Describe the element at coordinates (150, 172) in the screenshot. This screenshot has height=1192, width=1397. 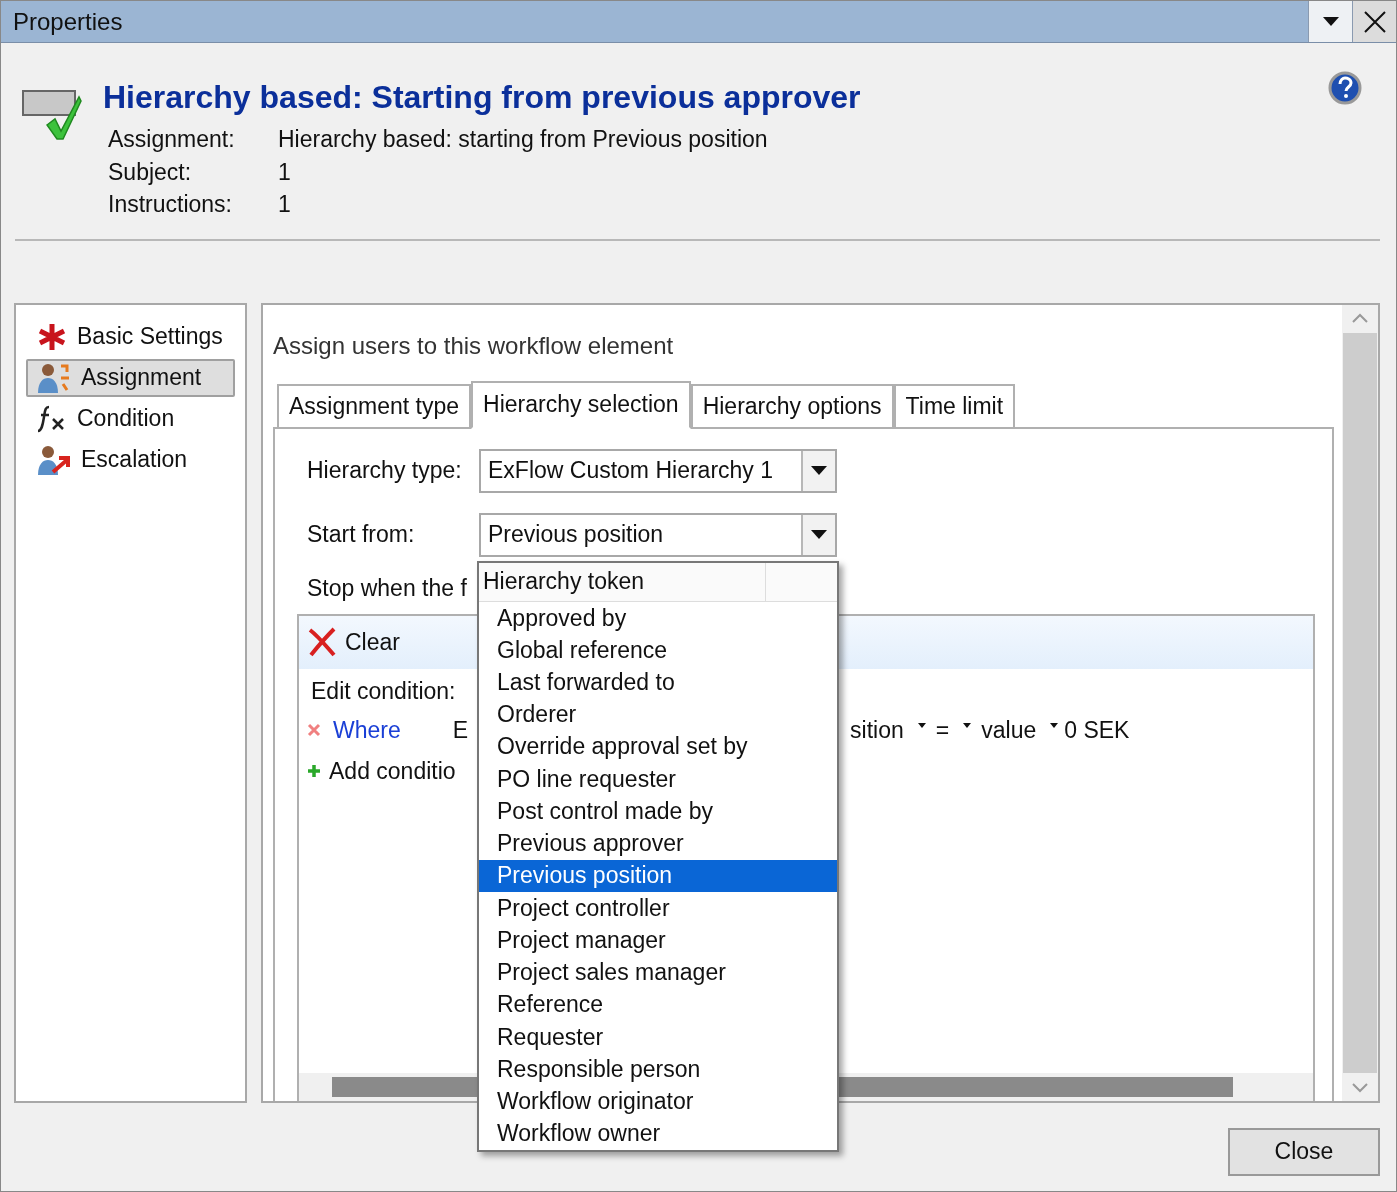
I see `field-label: Subject:` at that location.